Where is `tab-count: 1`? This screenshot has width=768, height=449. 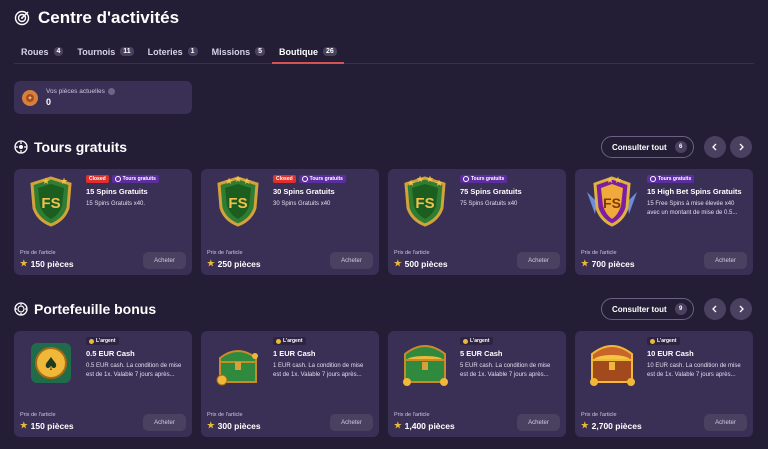 tab-count: 1 is located at coordinates (192, 51).